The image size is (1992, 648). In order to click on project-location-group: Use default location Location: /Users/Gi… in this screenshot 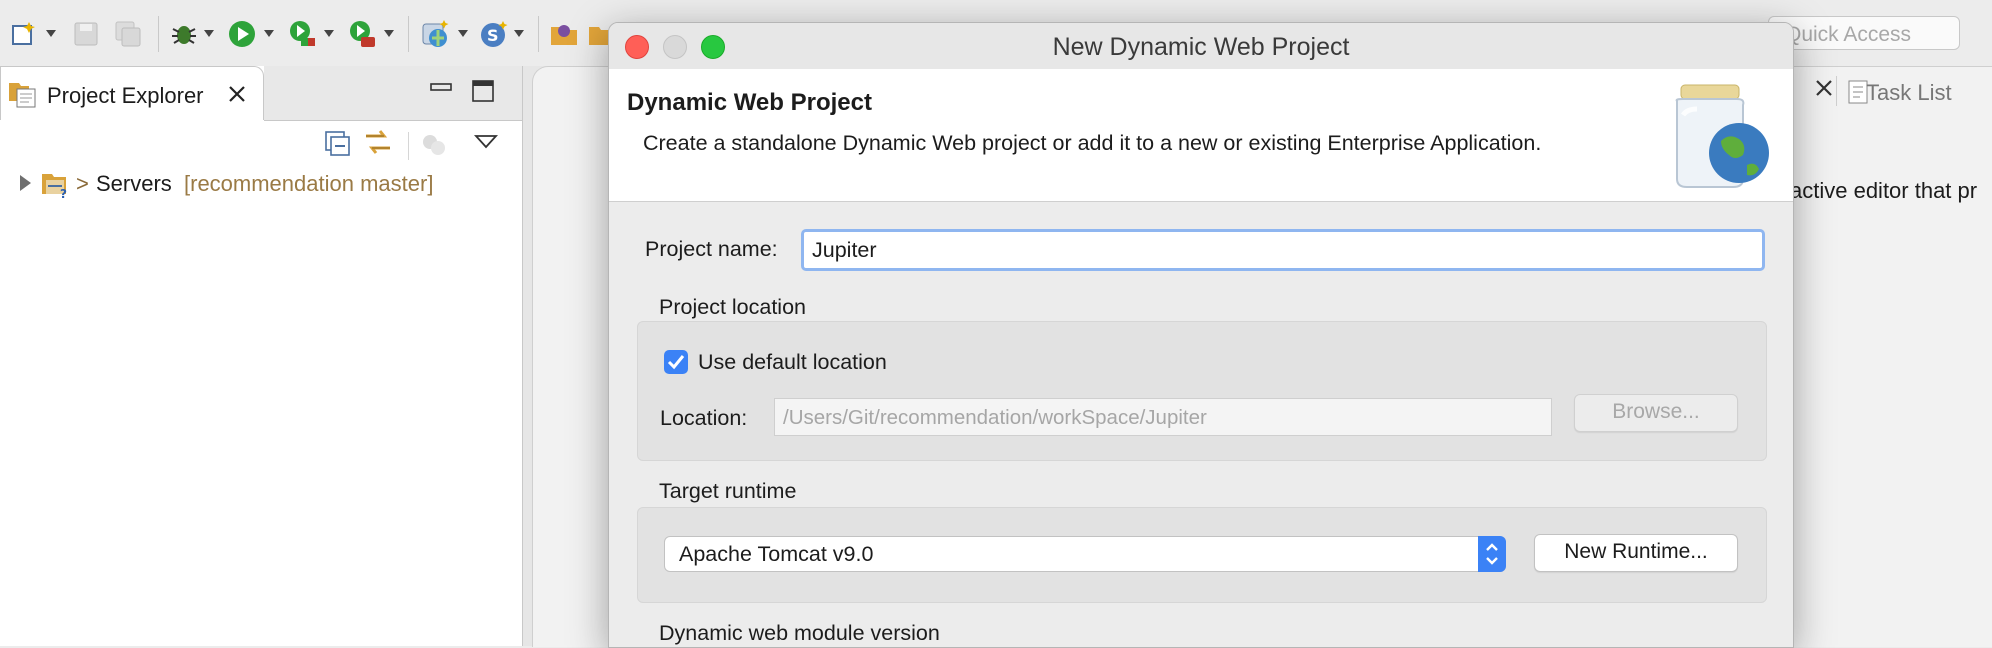, I will do `click(1202, 391)`.